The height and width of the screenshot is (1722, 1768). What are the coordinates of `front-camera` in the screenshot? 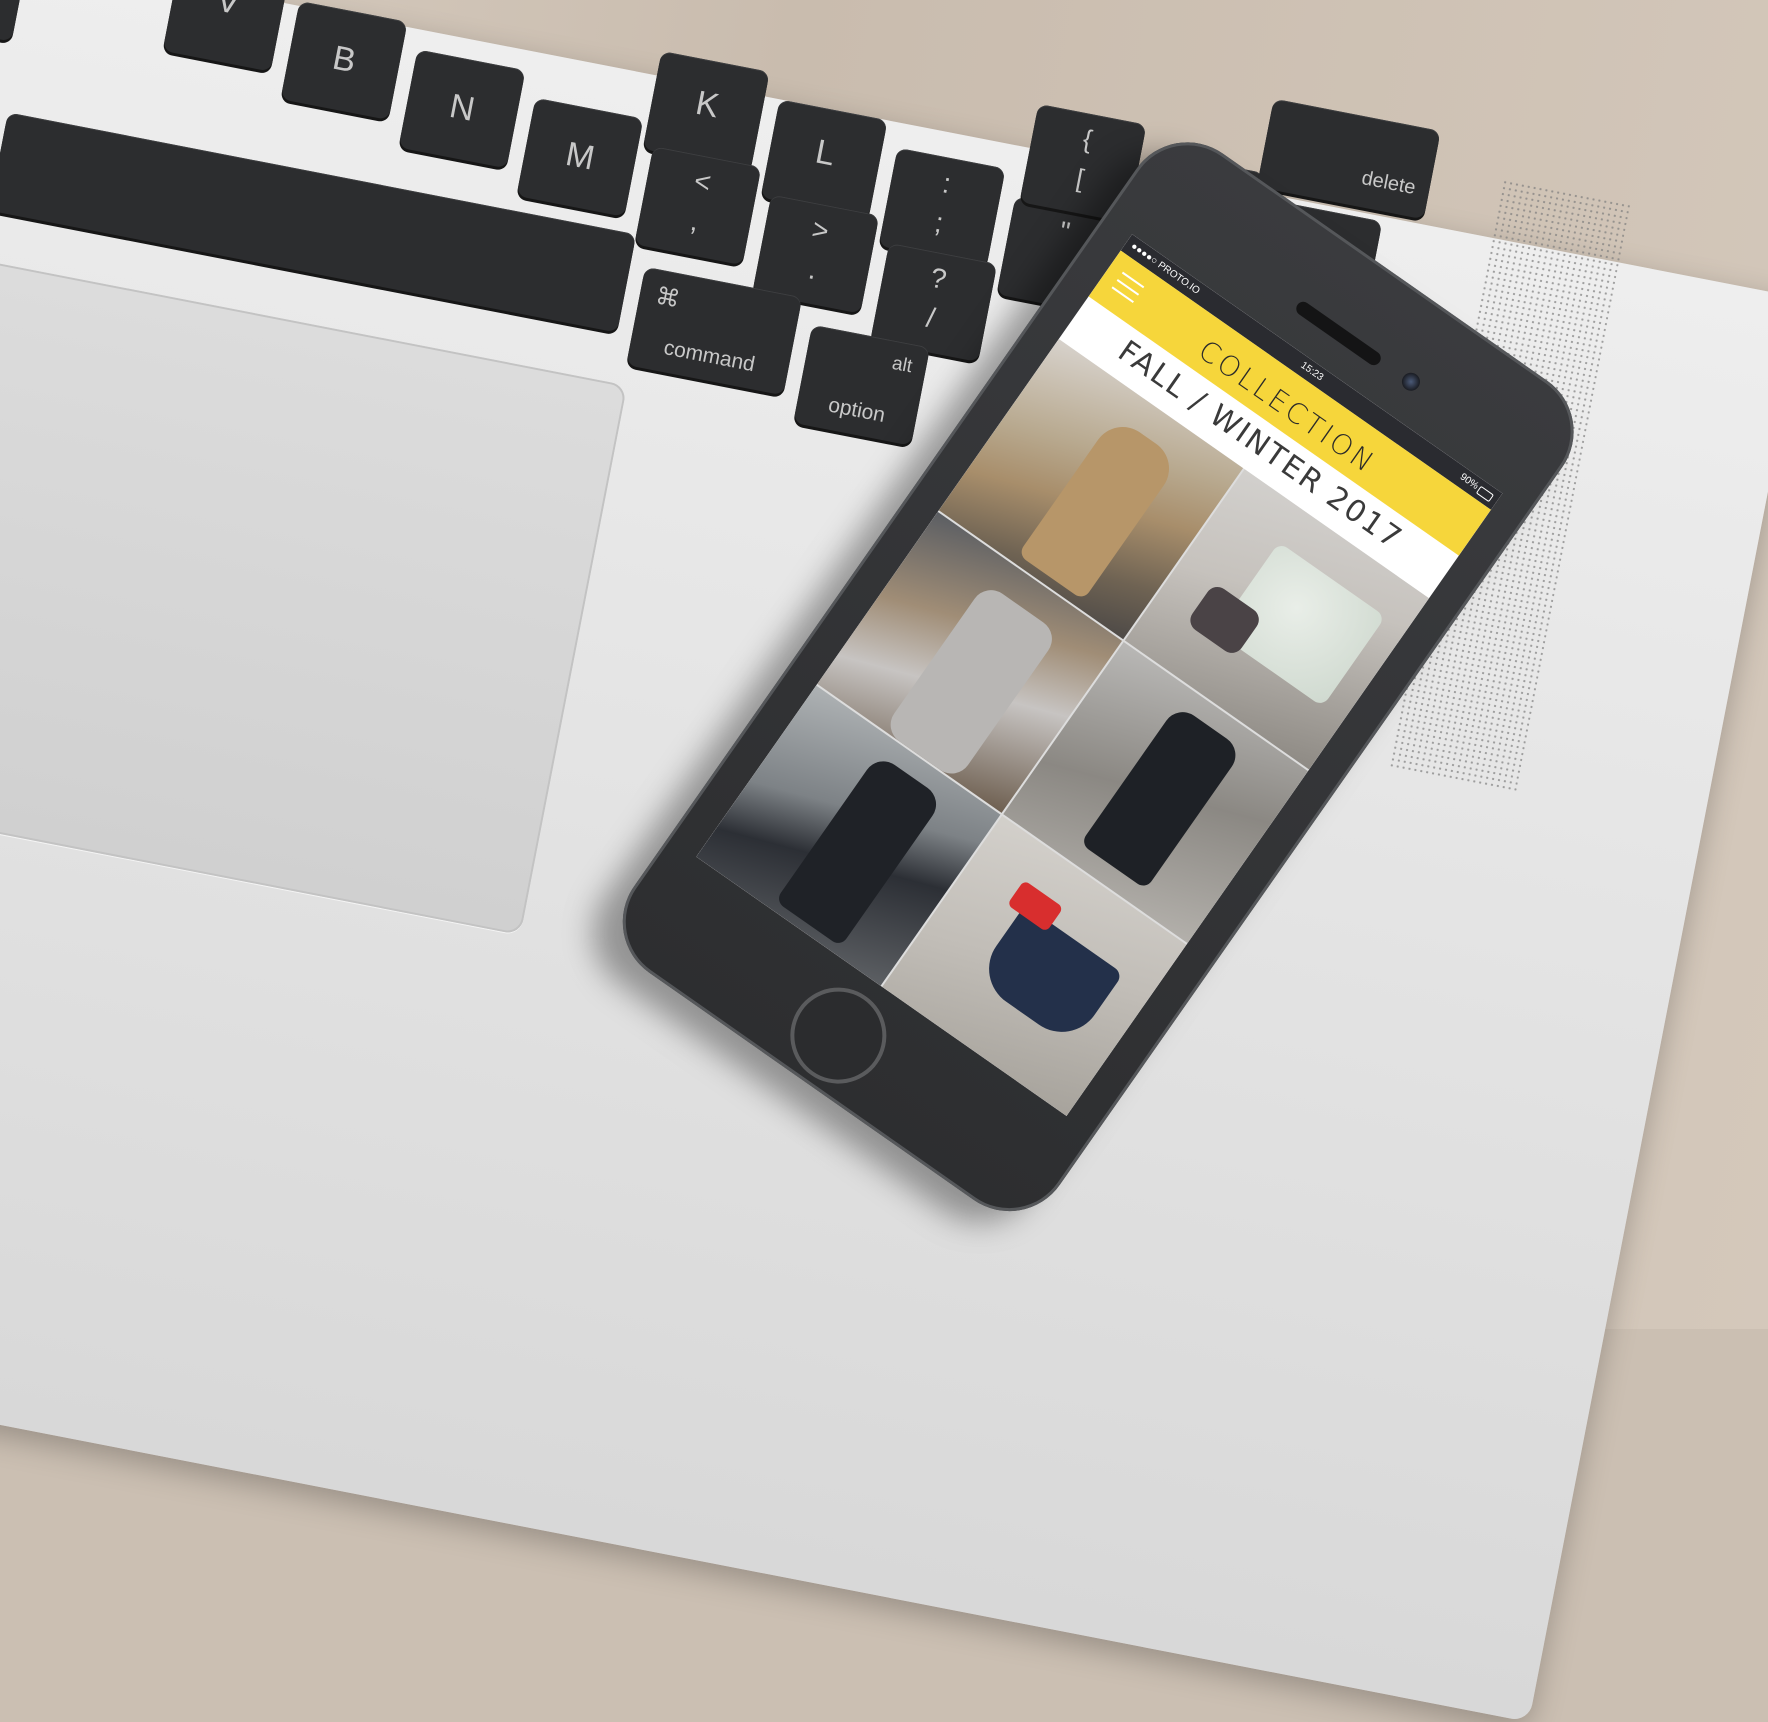 It's located at (1411, 382).